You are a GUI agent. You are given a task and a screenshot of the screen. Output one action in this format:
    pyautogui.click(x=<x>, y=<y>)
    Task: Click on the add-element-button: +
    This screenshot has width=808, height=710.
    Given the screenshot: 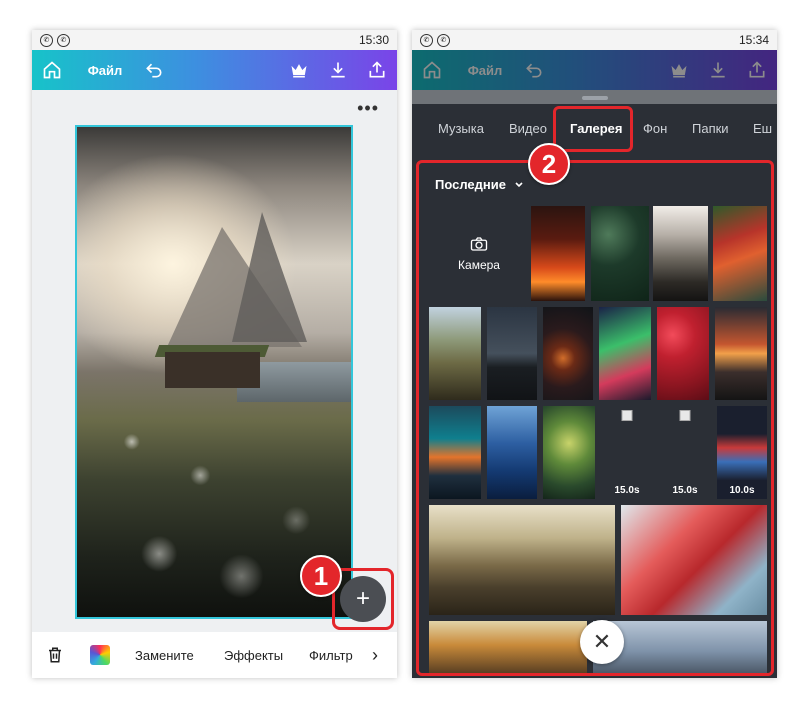 What is the action you would take?
    pyautogui.click(x=363, y=599)
    